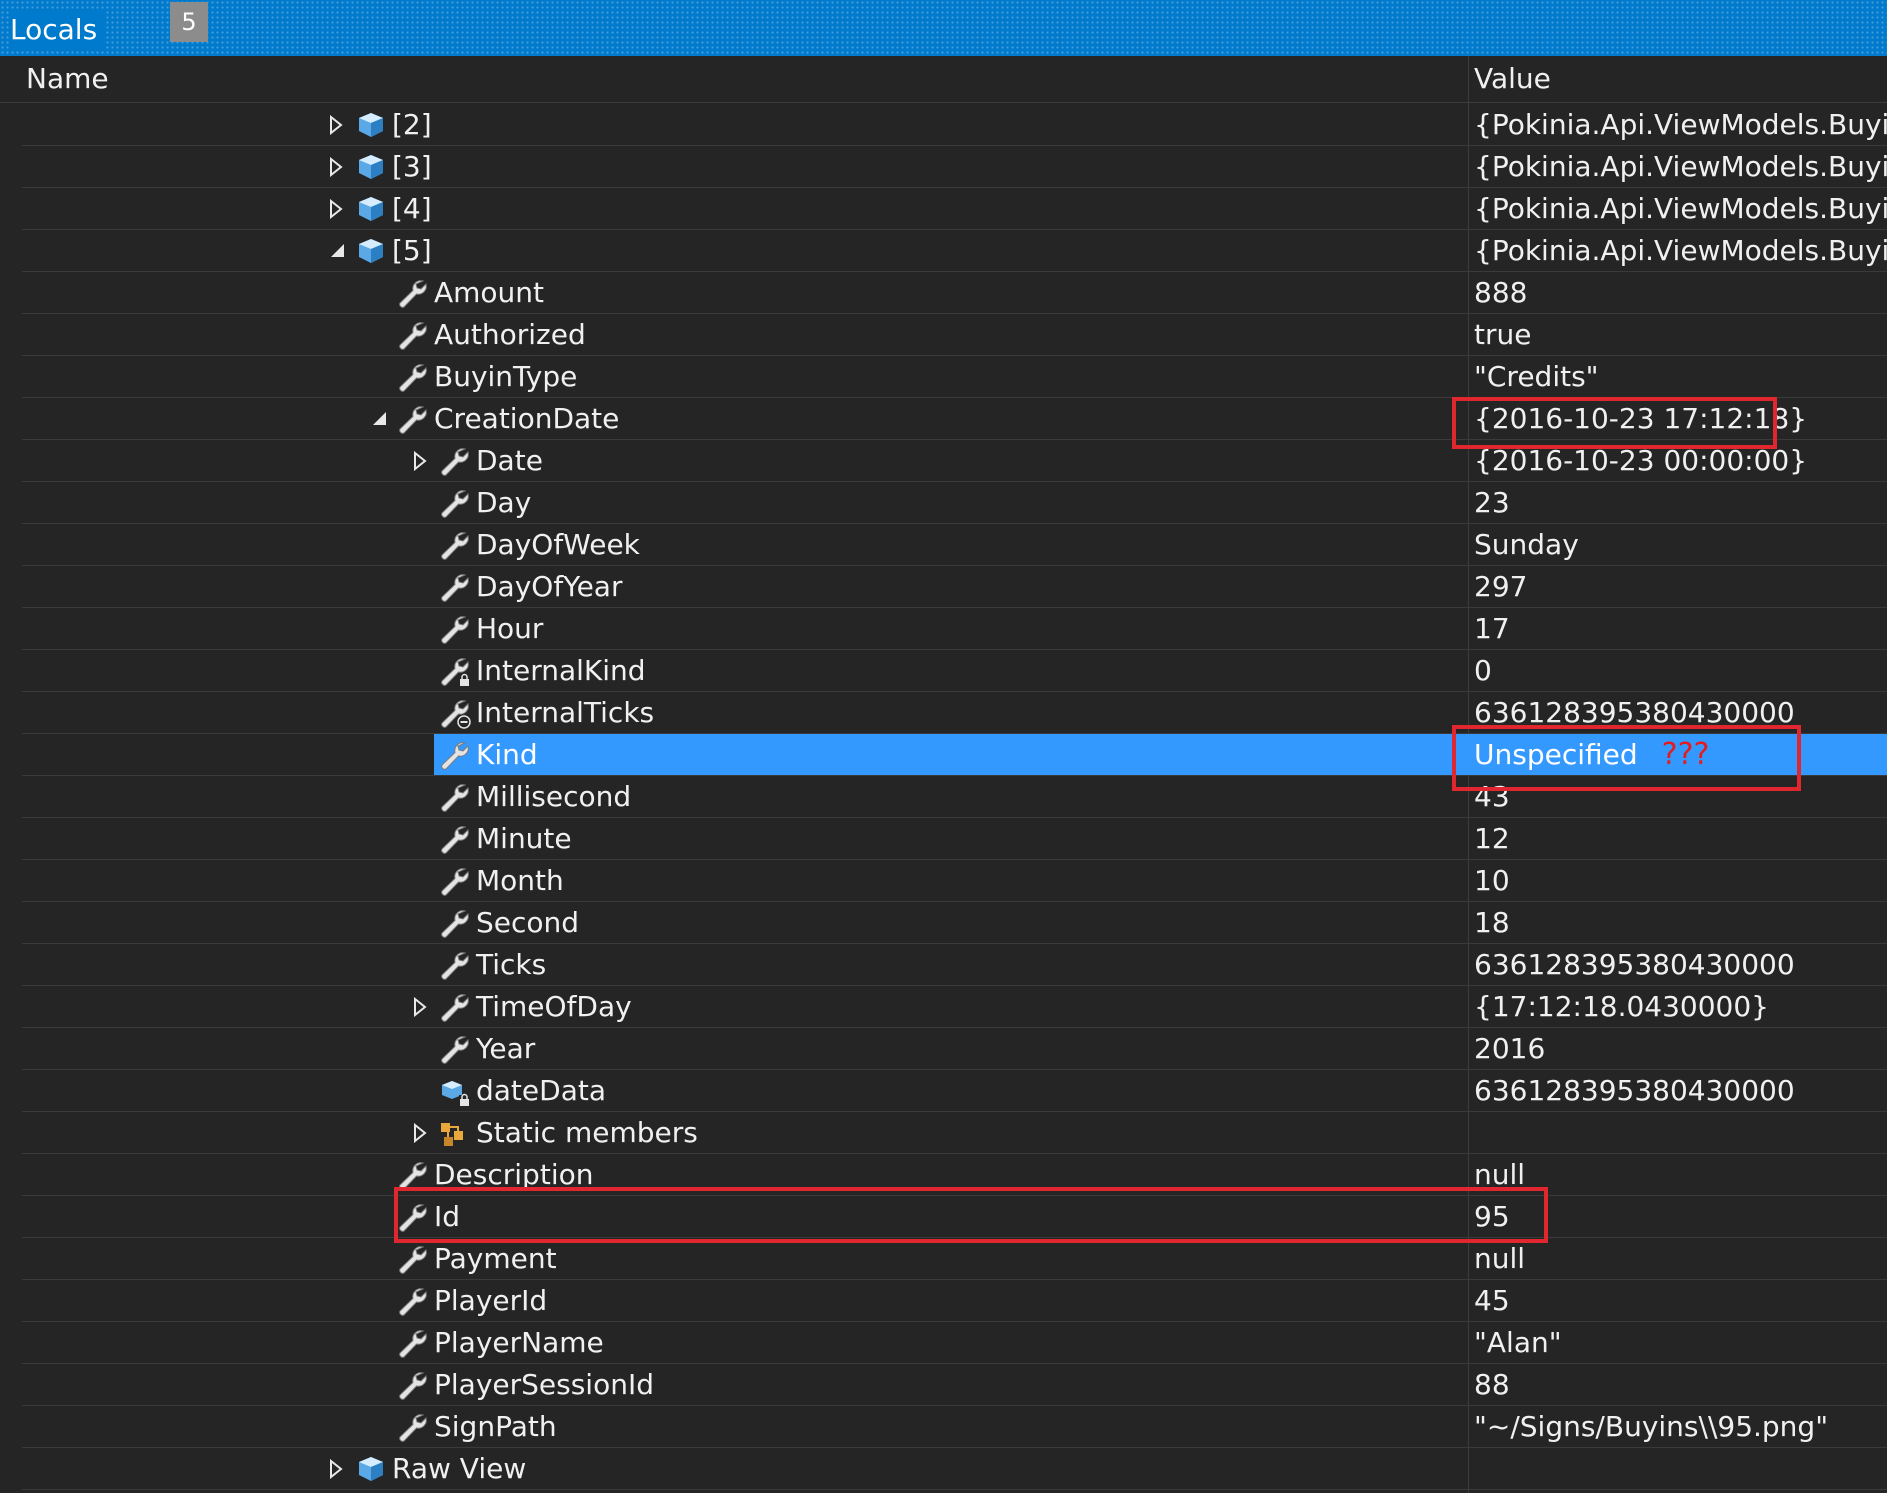 The width and height of the screenshot is (1887, 1493). I want to click on tree-row: Month 10, so click(943, 881).